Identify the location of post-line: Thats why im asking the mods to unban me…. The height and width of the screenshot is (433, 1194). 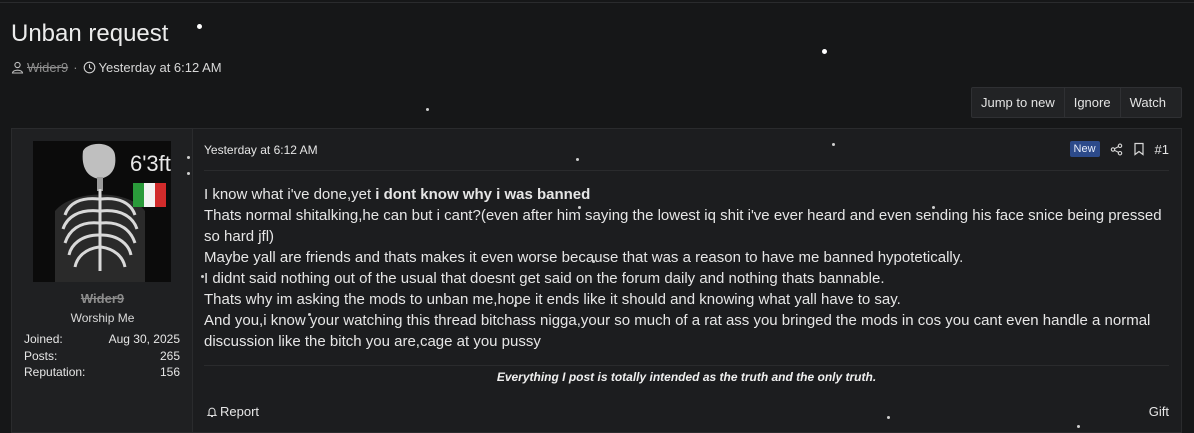
(552, 299).